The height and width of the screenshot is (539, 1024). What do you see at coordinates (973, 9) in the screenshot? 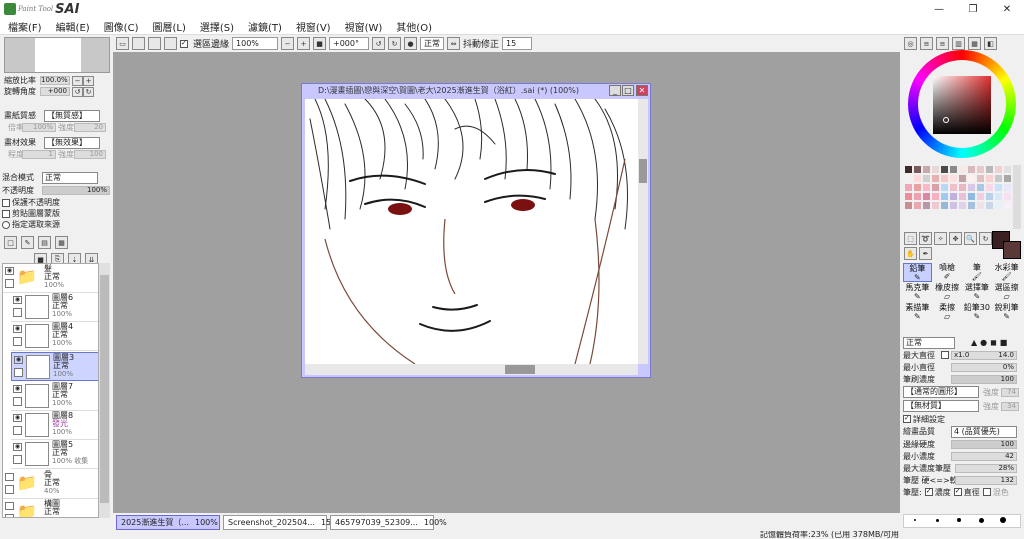
I see `maximize-button: ❐` at bounding box center [973, 9].